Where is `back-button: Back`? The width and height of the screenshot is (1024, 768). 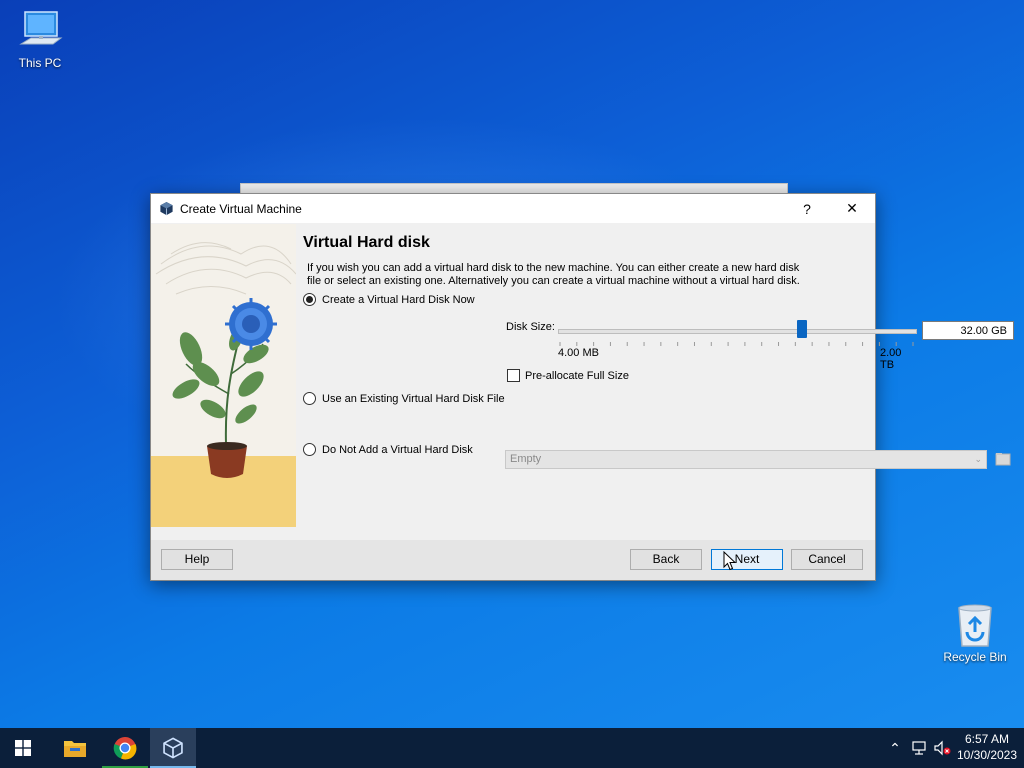
back-button: Back is located at coordinates (666, 559).